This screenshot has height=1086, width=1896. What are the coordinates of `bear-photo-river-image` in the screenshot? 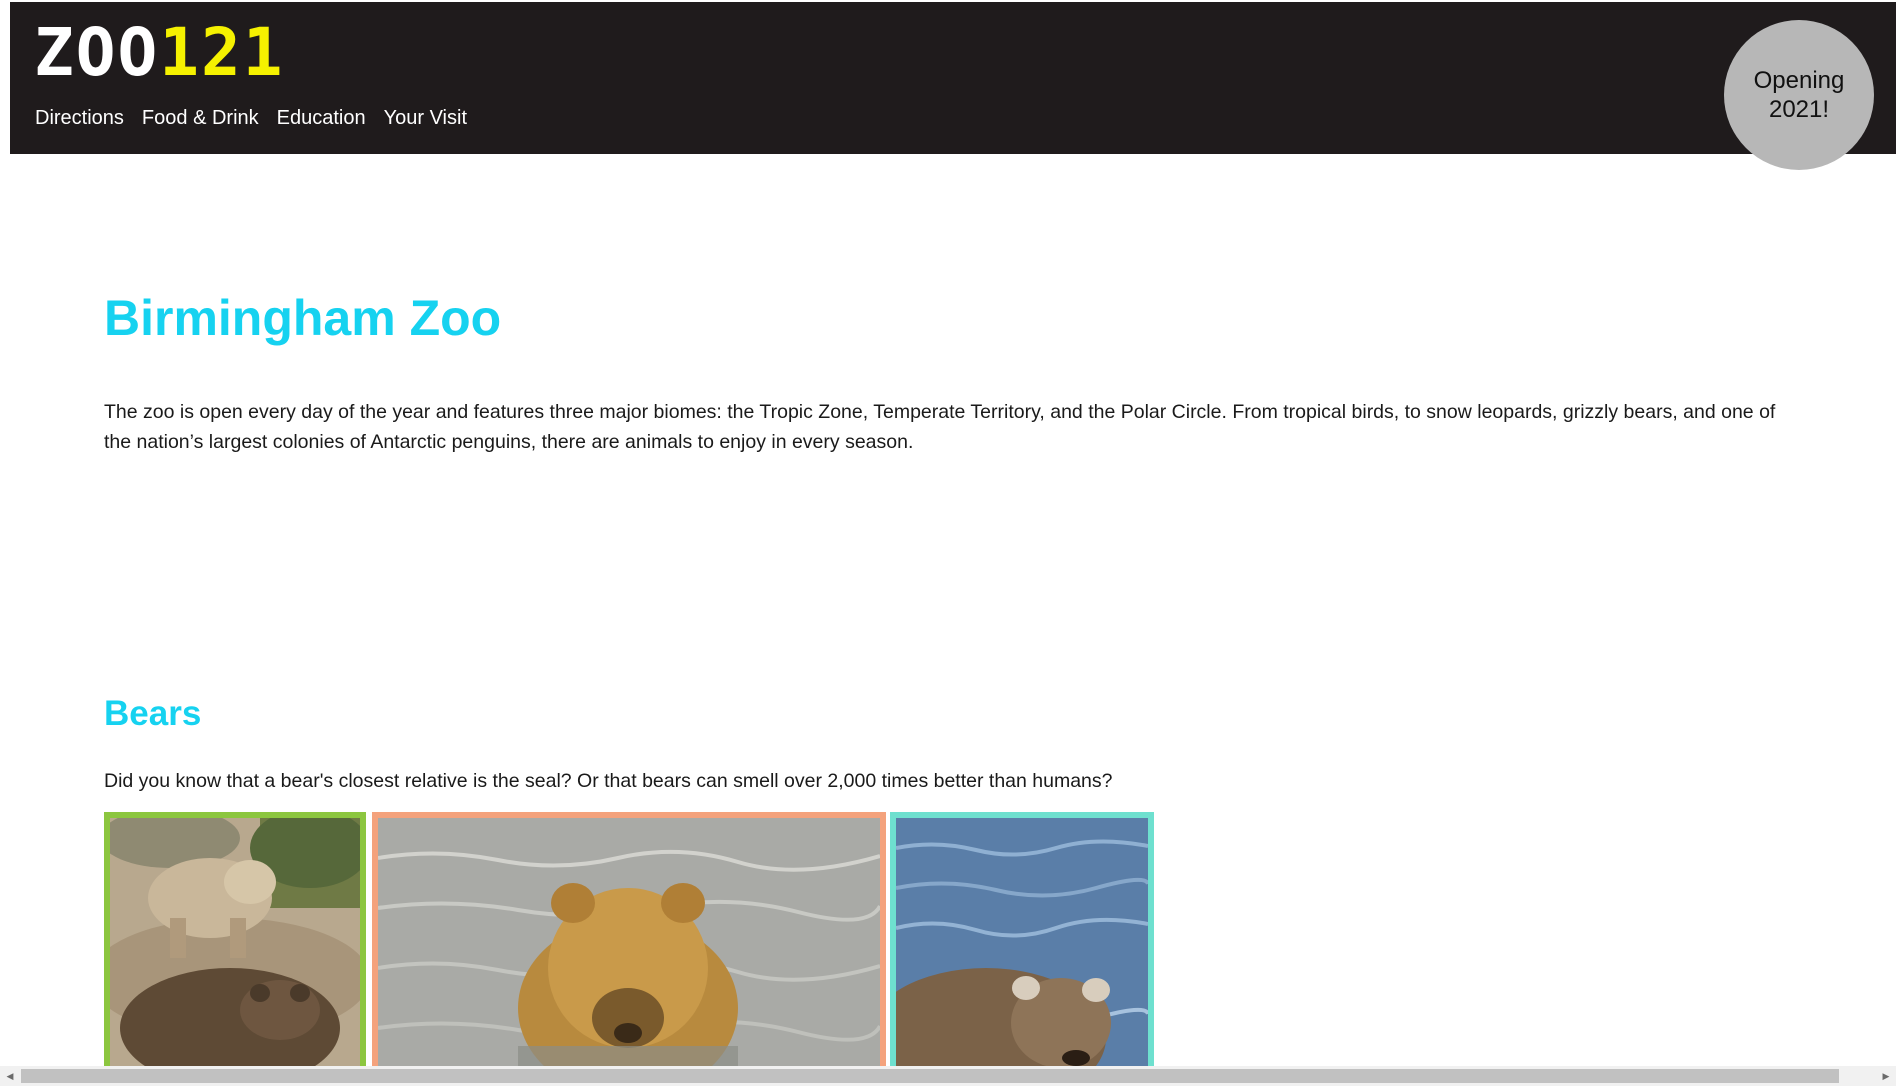 It's located at (1022, 942).